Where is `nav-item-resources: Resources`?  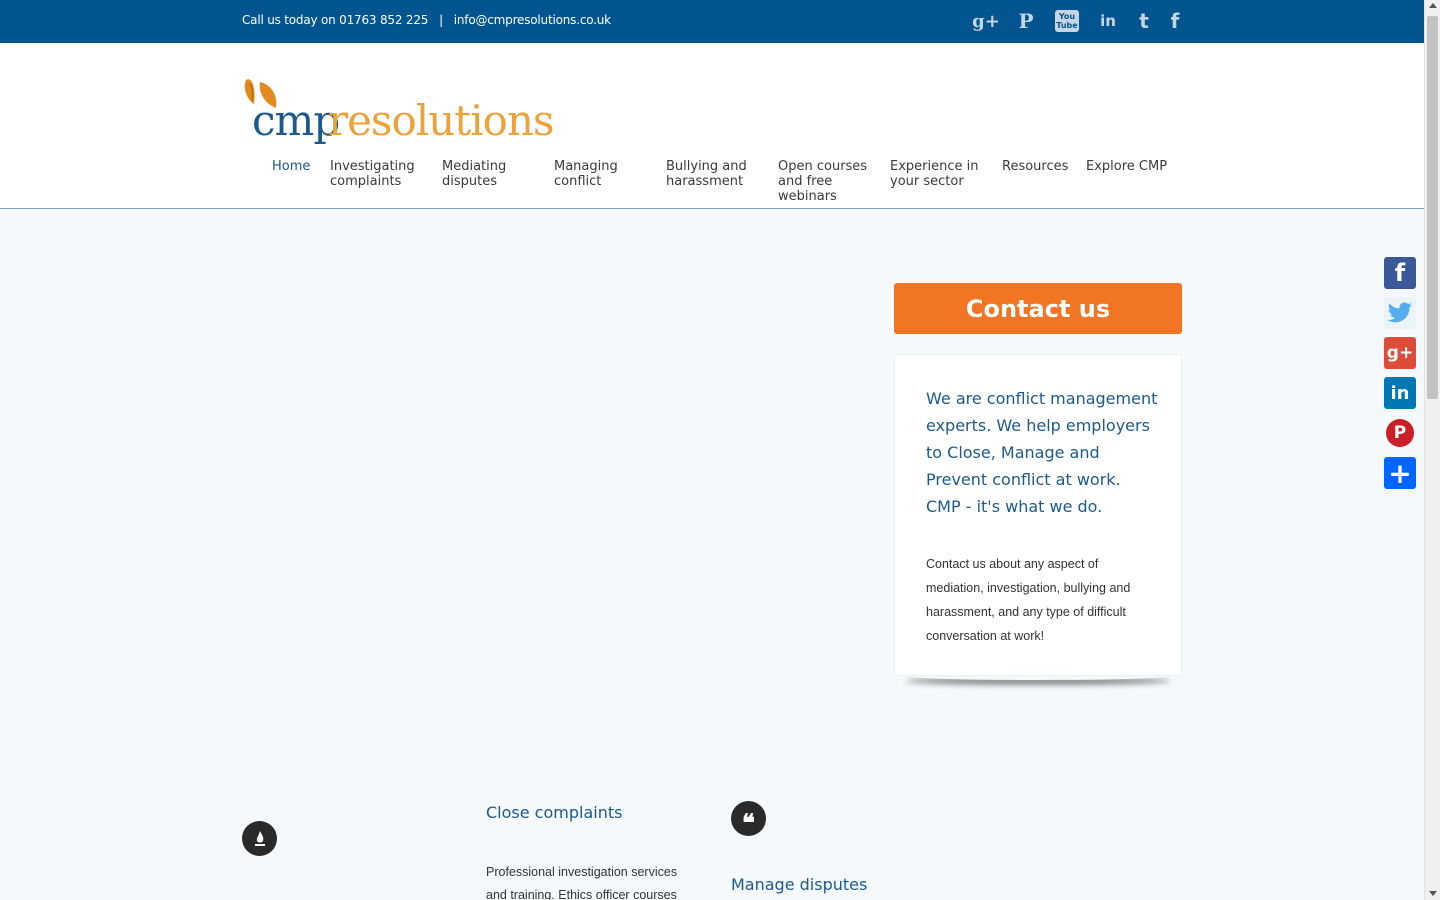 nav-item-resources: Resources is located at coordinates (1042, 166).